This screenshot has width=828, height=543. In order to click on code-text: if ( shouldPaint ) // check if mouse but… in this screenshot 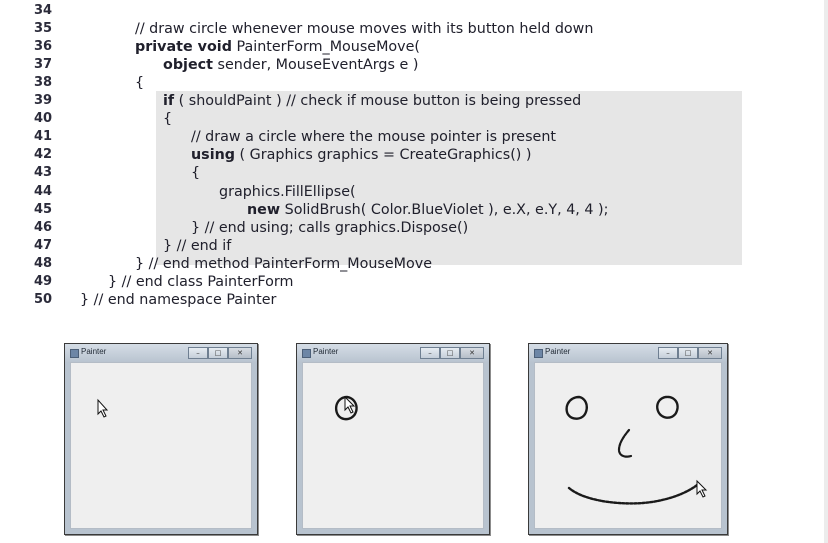, I will do `click(372, 101)`.